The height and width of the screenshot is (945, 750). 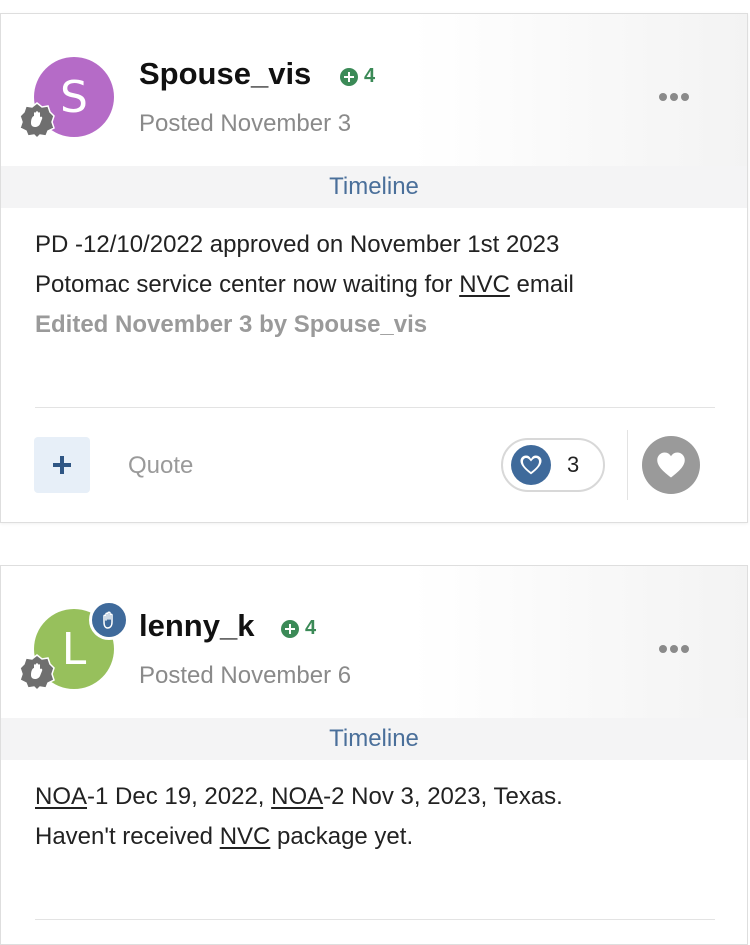 I want to click on react-button, so click(x=671, y=465).